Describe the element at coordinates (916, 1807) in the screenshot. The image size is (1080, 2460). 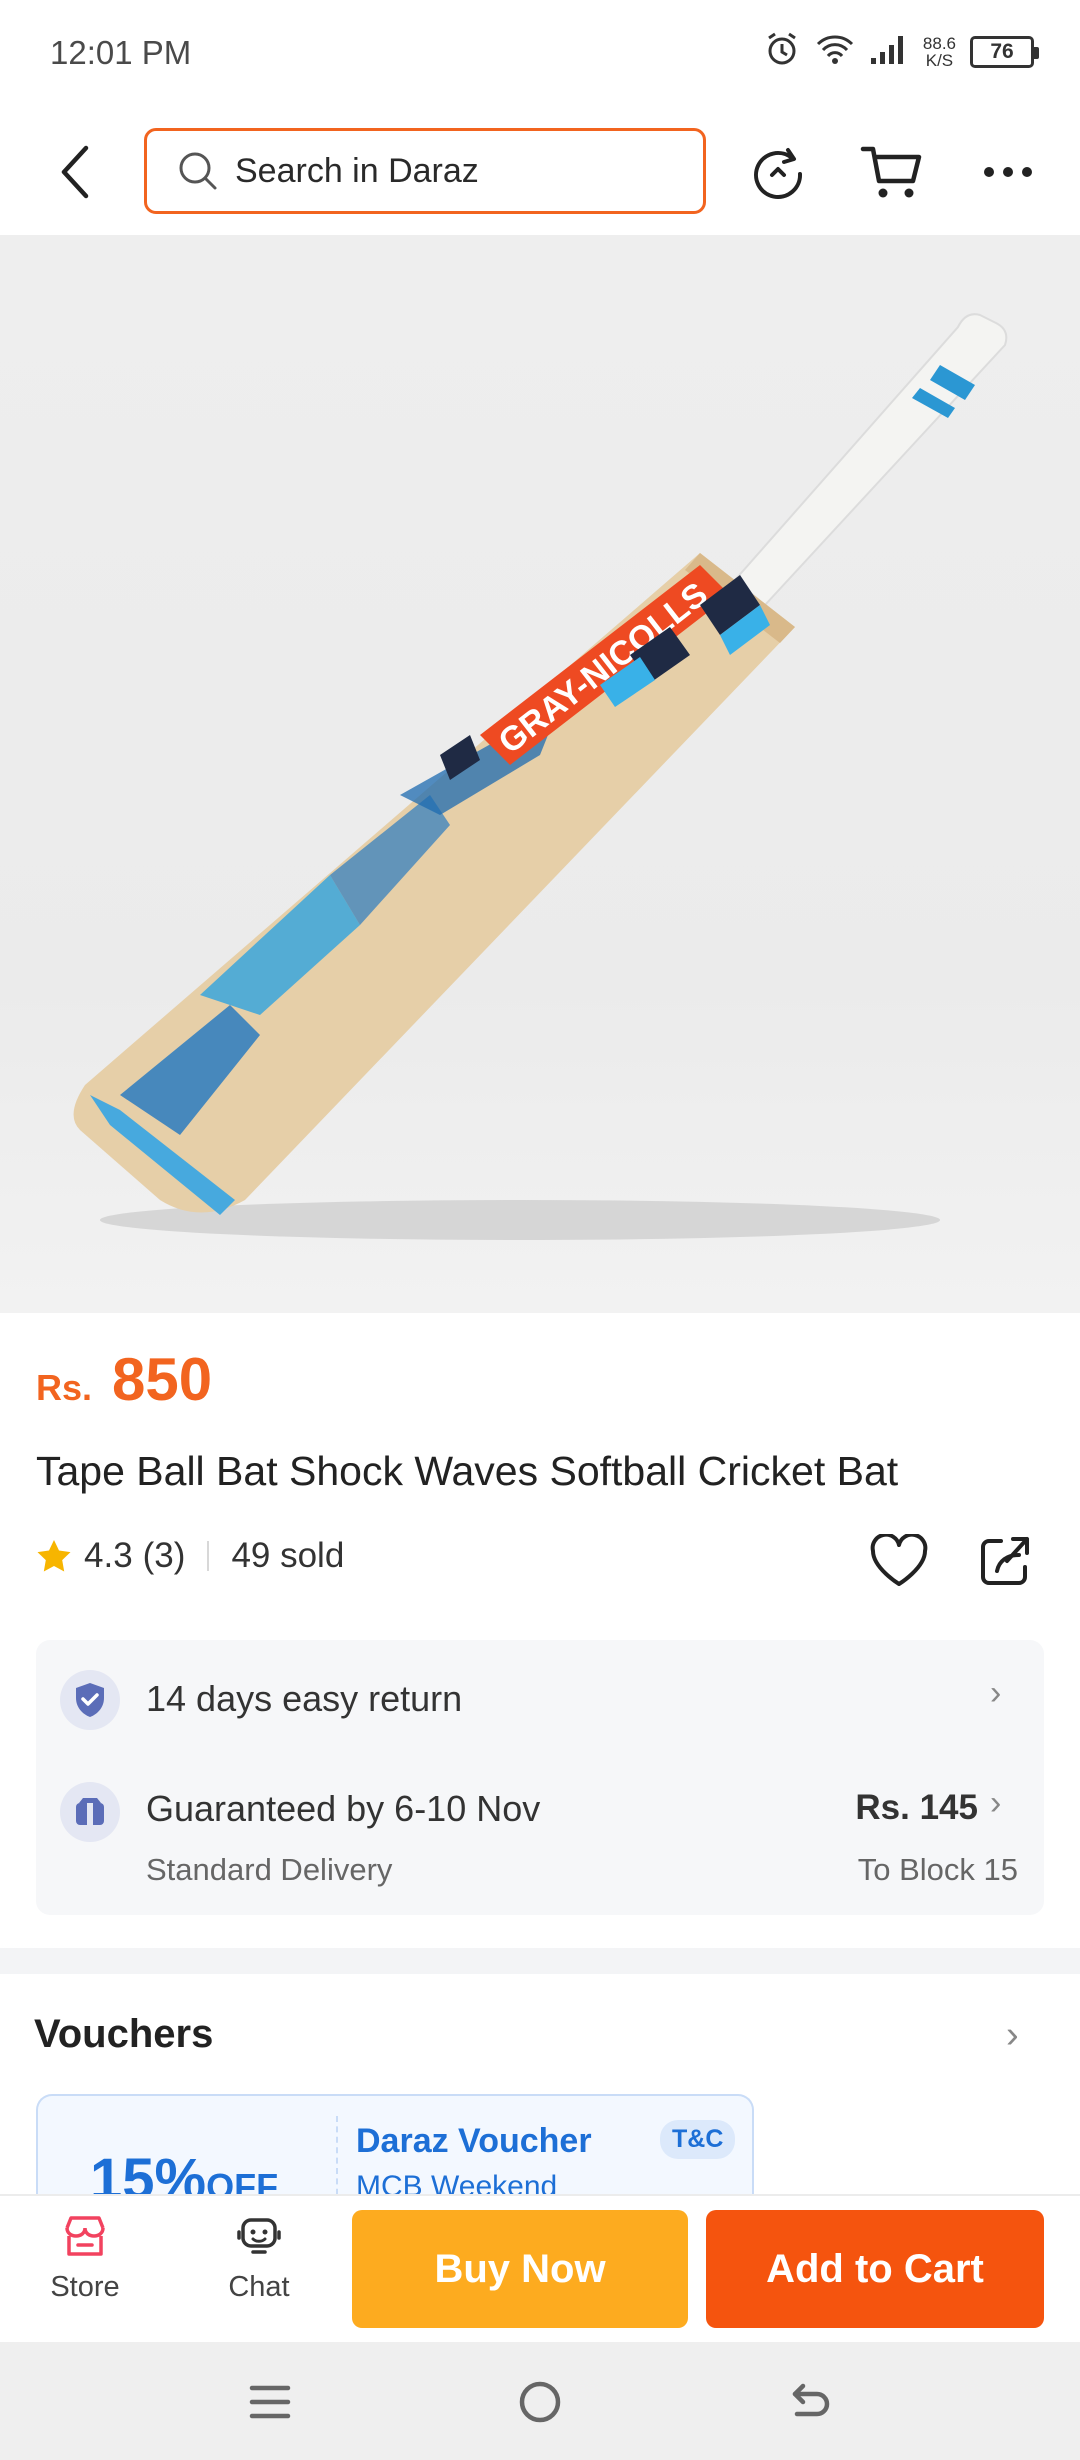
I see `delivery-price: Rs. 145` at that location.